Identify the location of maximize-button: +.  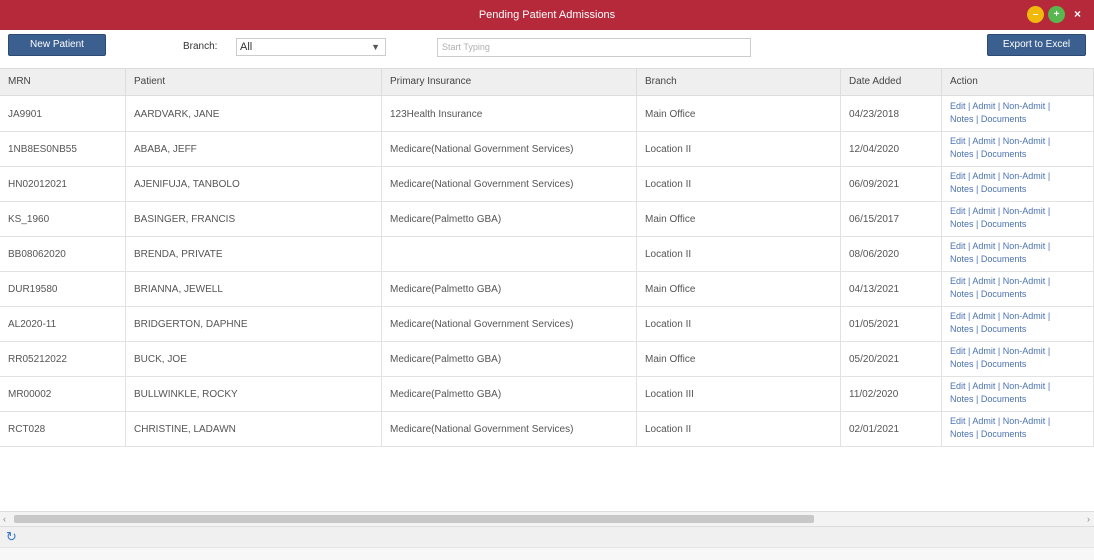
(1056, 14).